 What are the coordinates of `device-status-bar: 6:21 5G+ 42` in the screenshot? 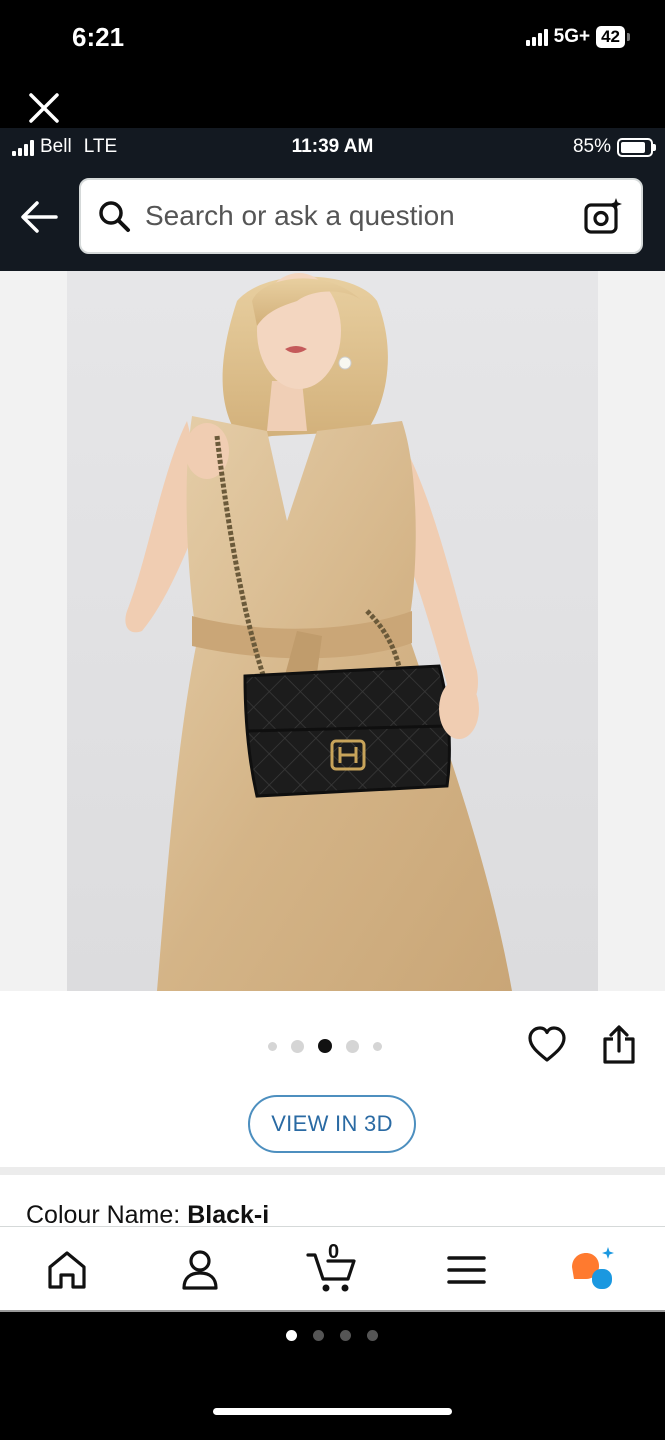 It's located at (332, 40).